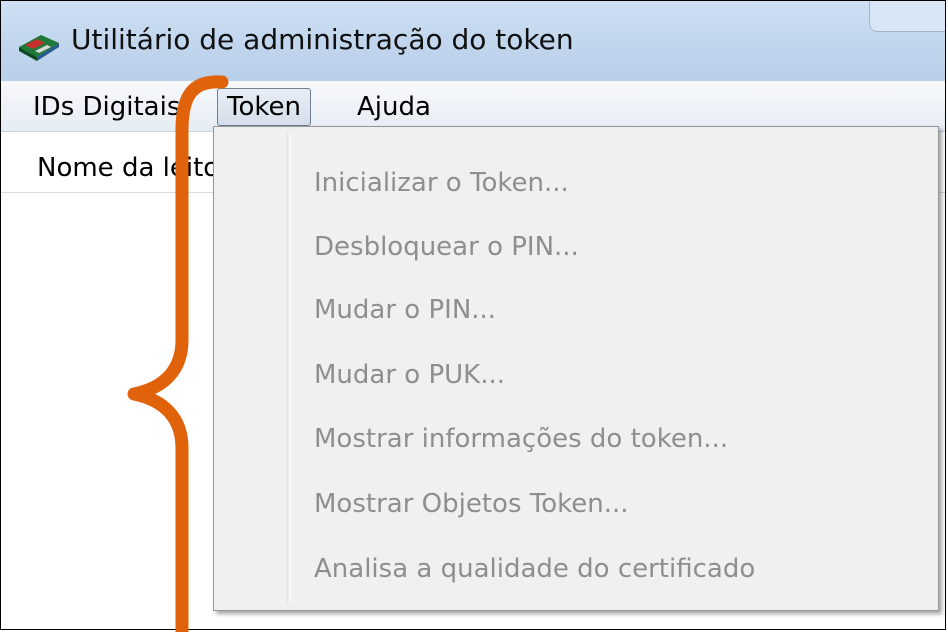 This screenshot has height=632, width=948. I want to click on menu-item-analyze-certificate: Analisa a qualidade do certificado, so click(534, 569).